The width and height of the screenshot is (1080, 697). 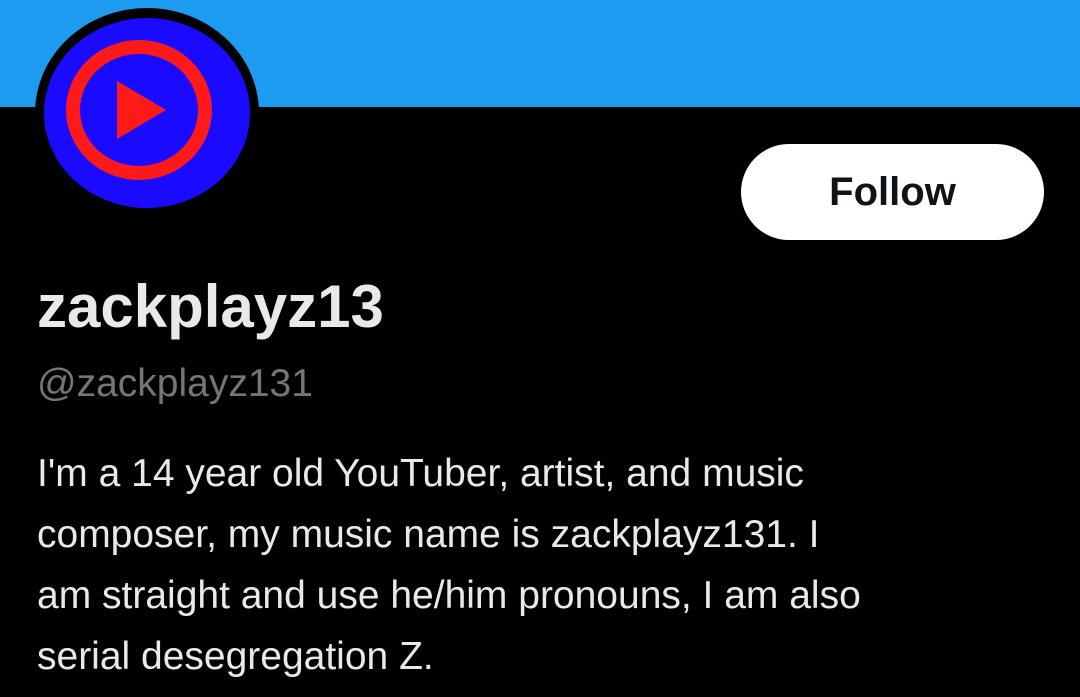 I want to click on profile-avatar, so click(x=147, y=113).